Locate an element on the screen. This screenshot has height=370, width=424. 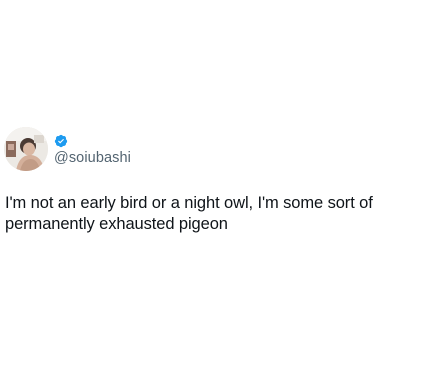
avatar-photo-icon is located at coordinates (26, 149).